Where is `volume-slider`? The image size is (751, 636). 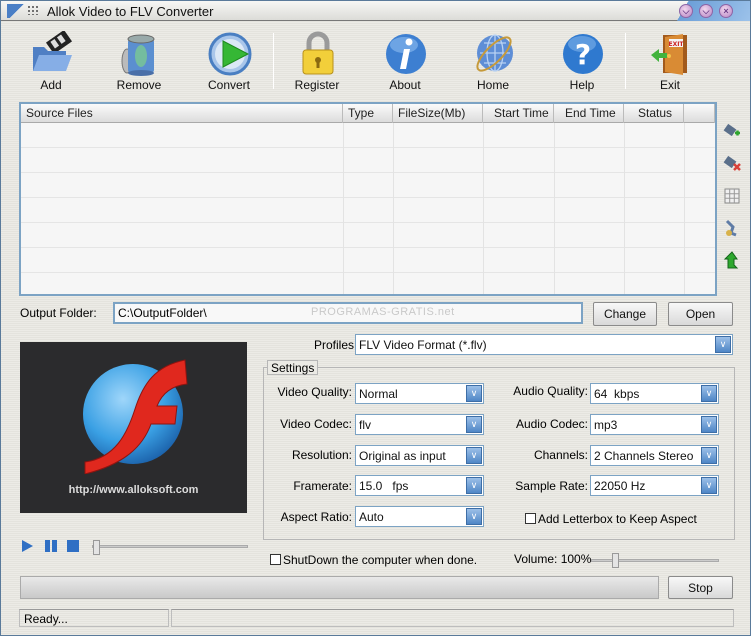
volume-slider is located at coordinates (655, 560).